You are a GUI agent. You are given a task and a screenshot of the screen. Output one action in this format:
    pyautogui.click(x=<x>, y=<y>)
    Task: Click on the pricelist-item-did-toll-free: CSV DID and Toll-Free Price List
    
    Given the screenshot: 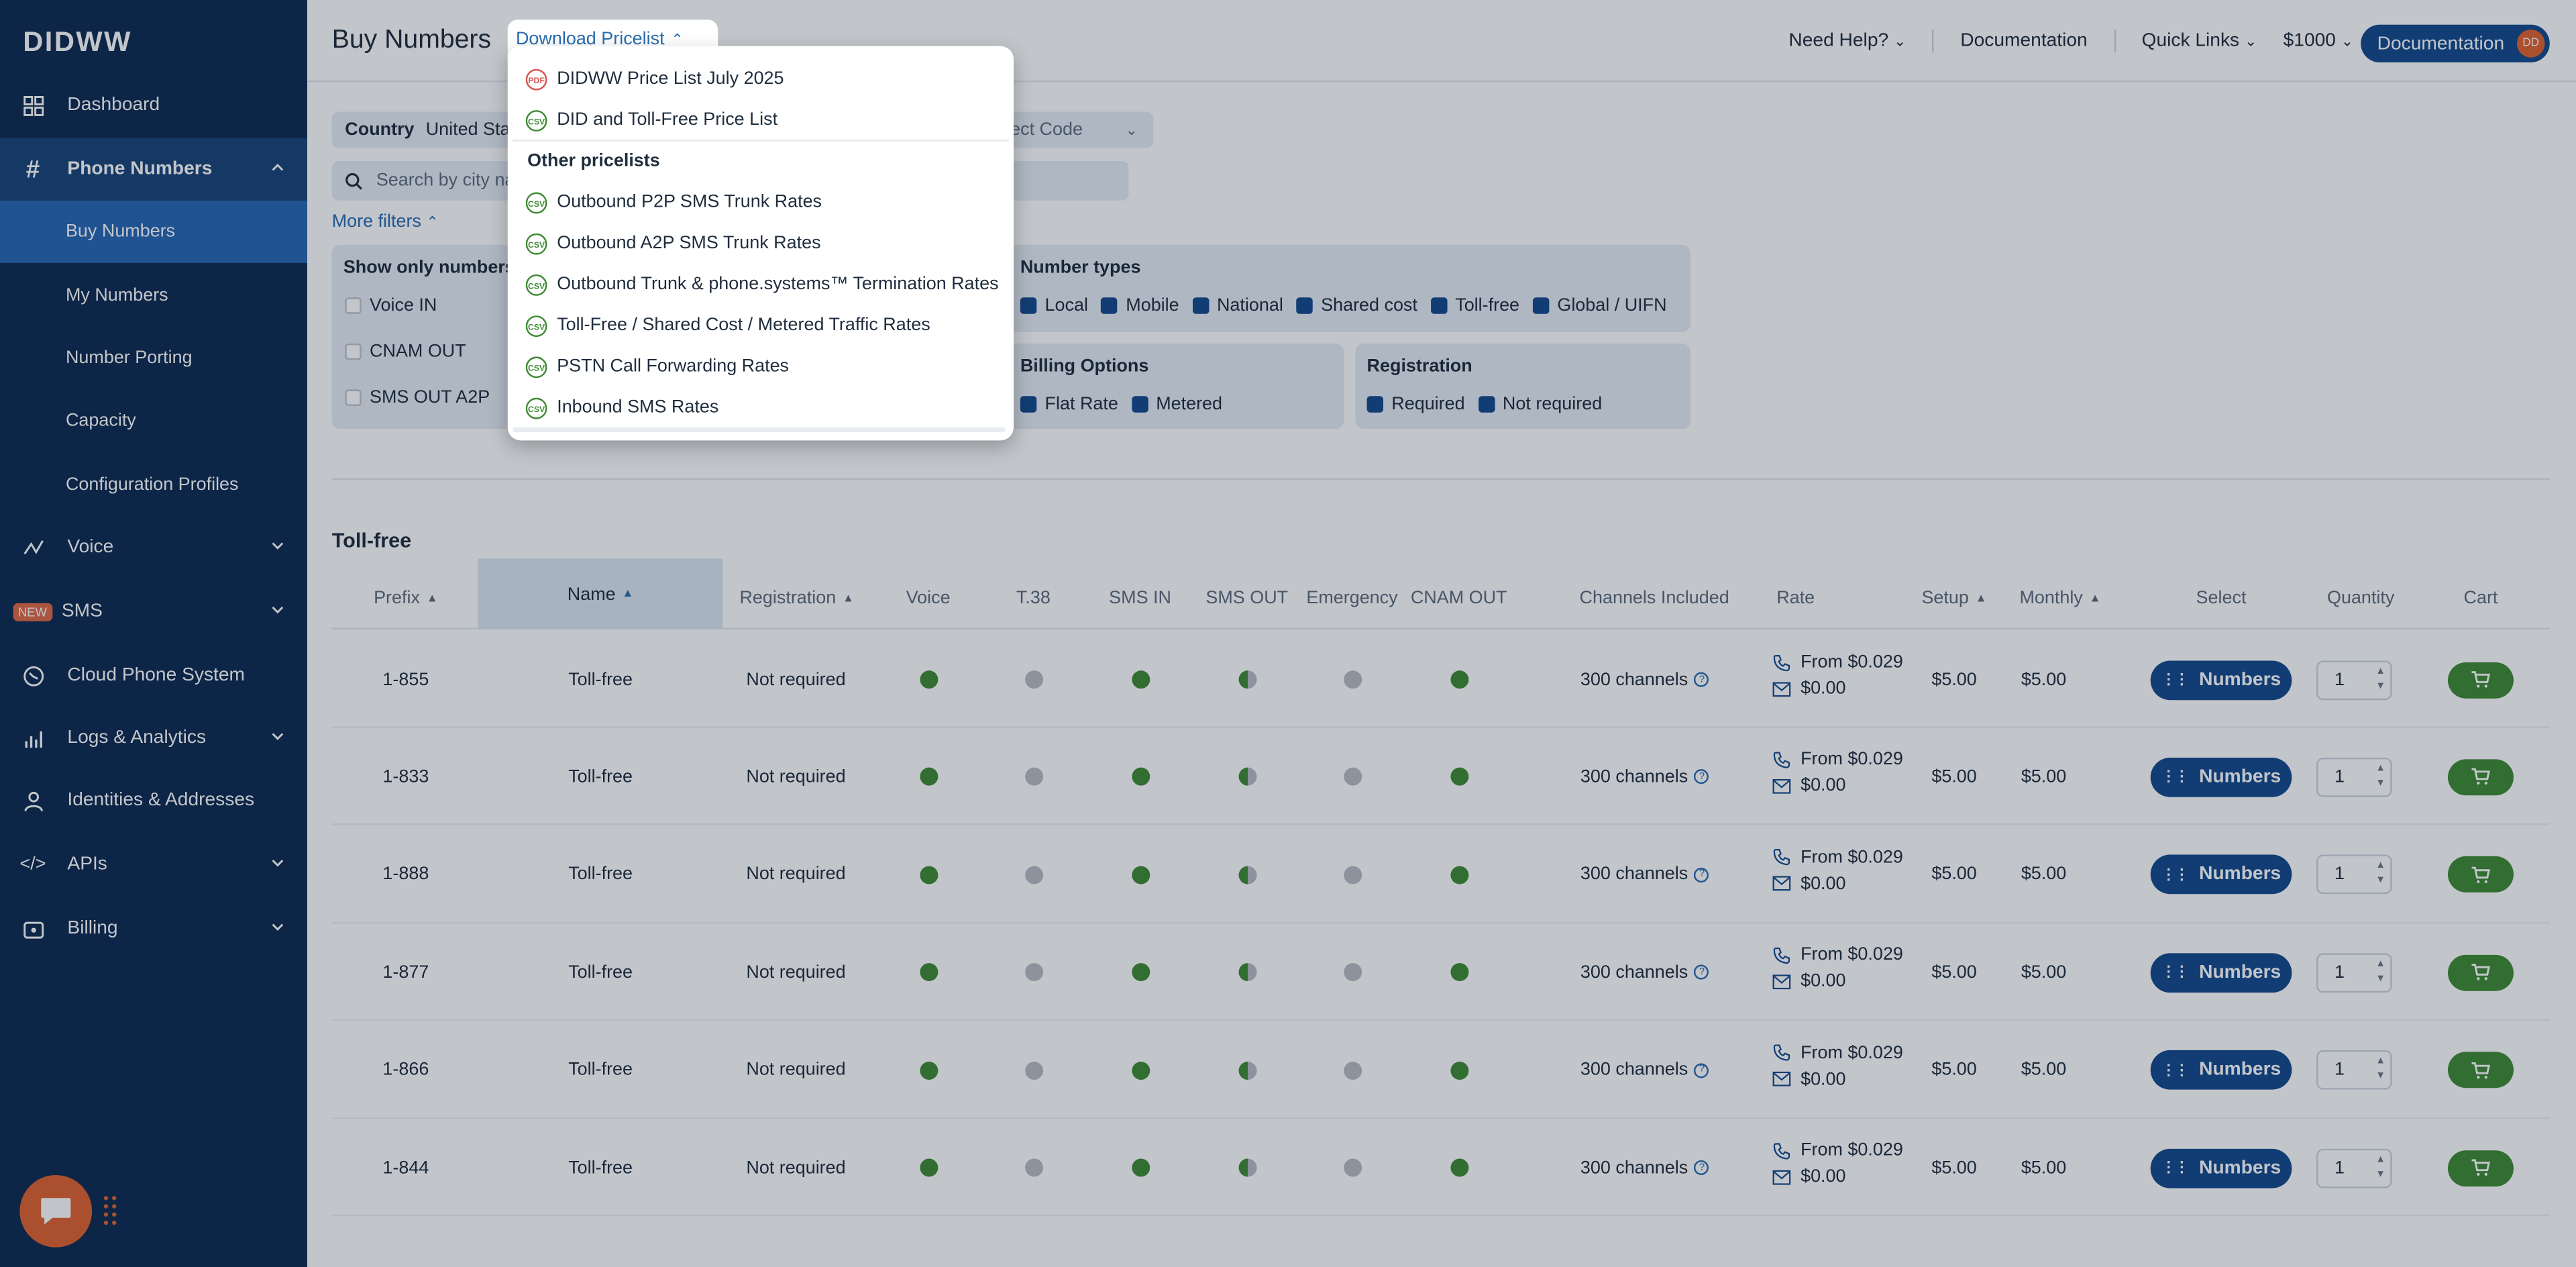 What is the action you would take?
    pyautogui.click(x=651, y=119)
    